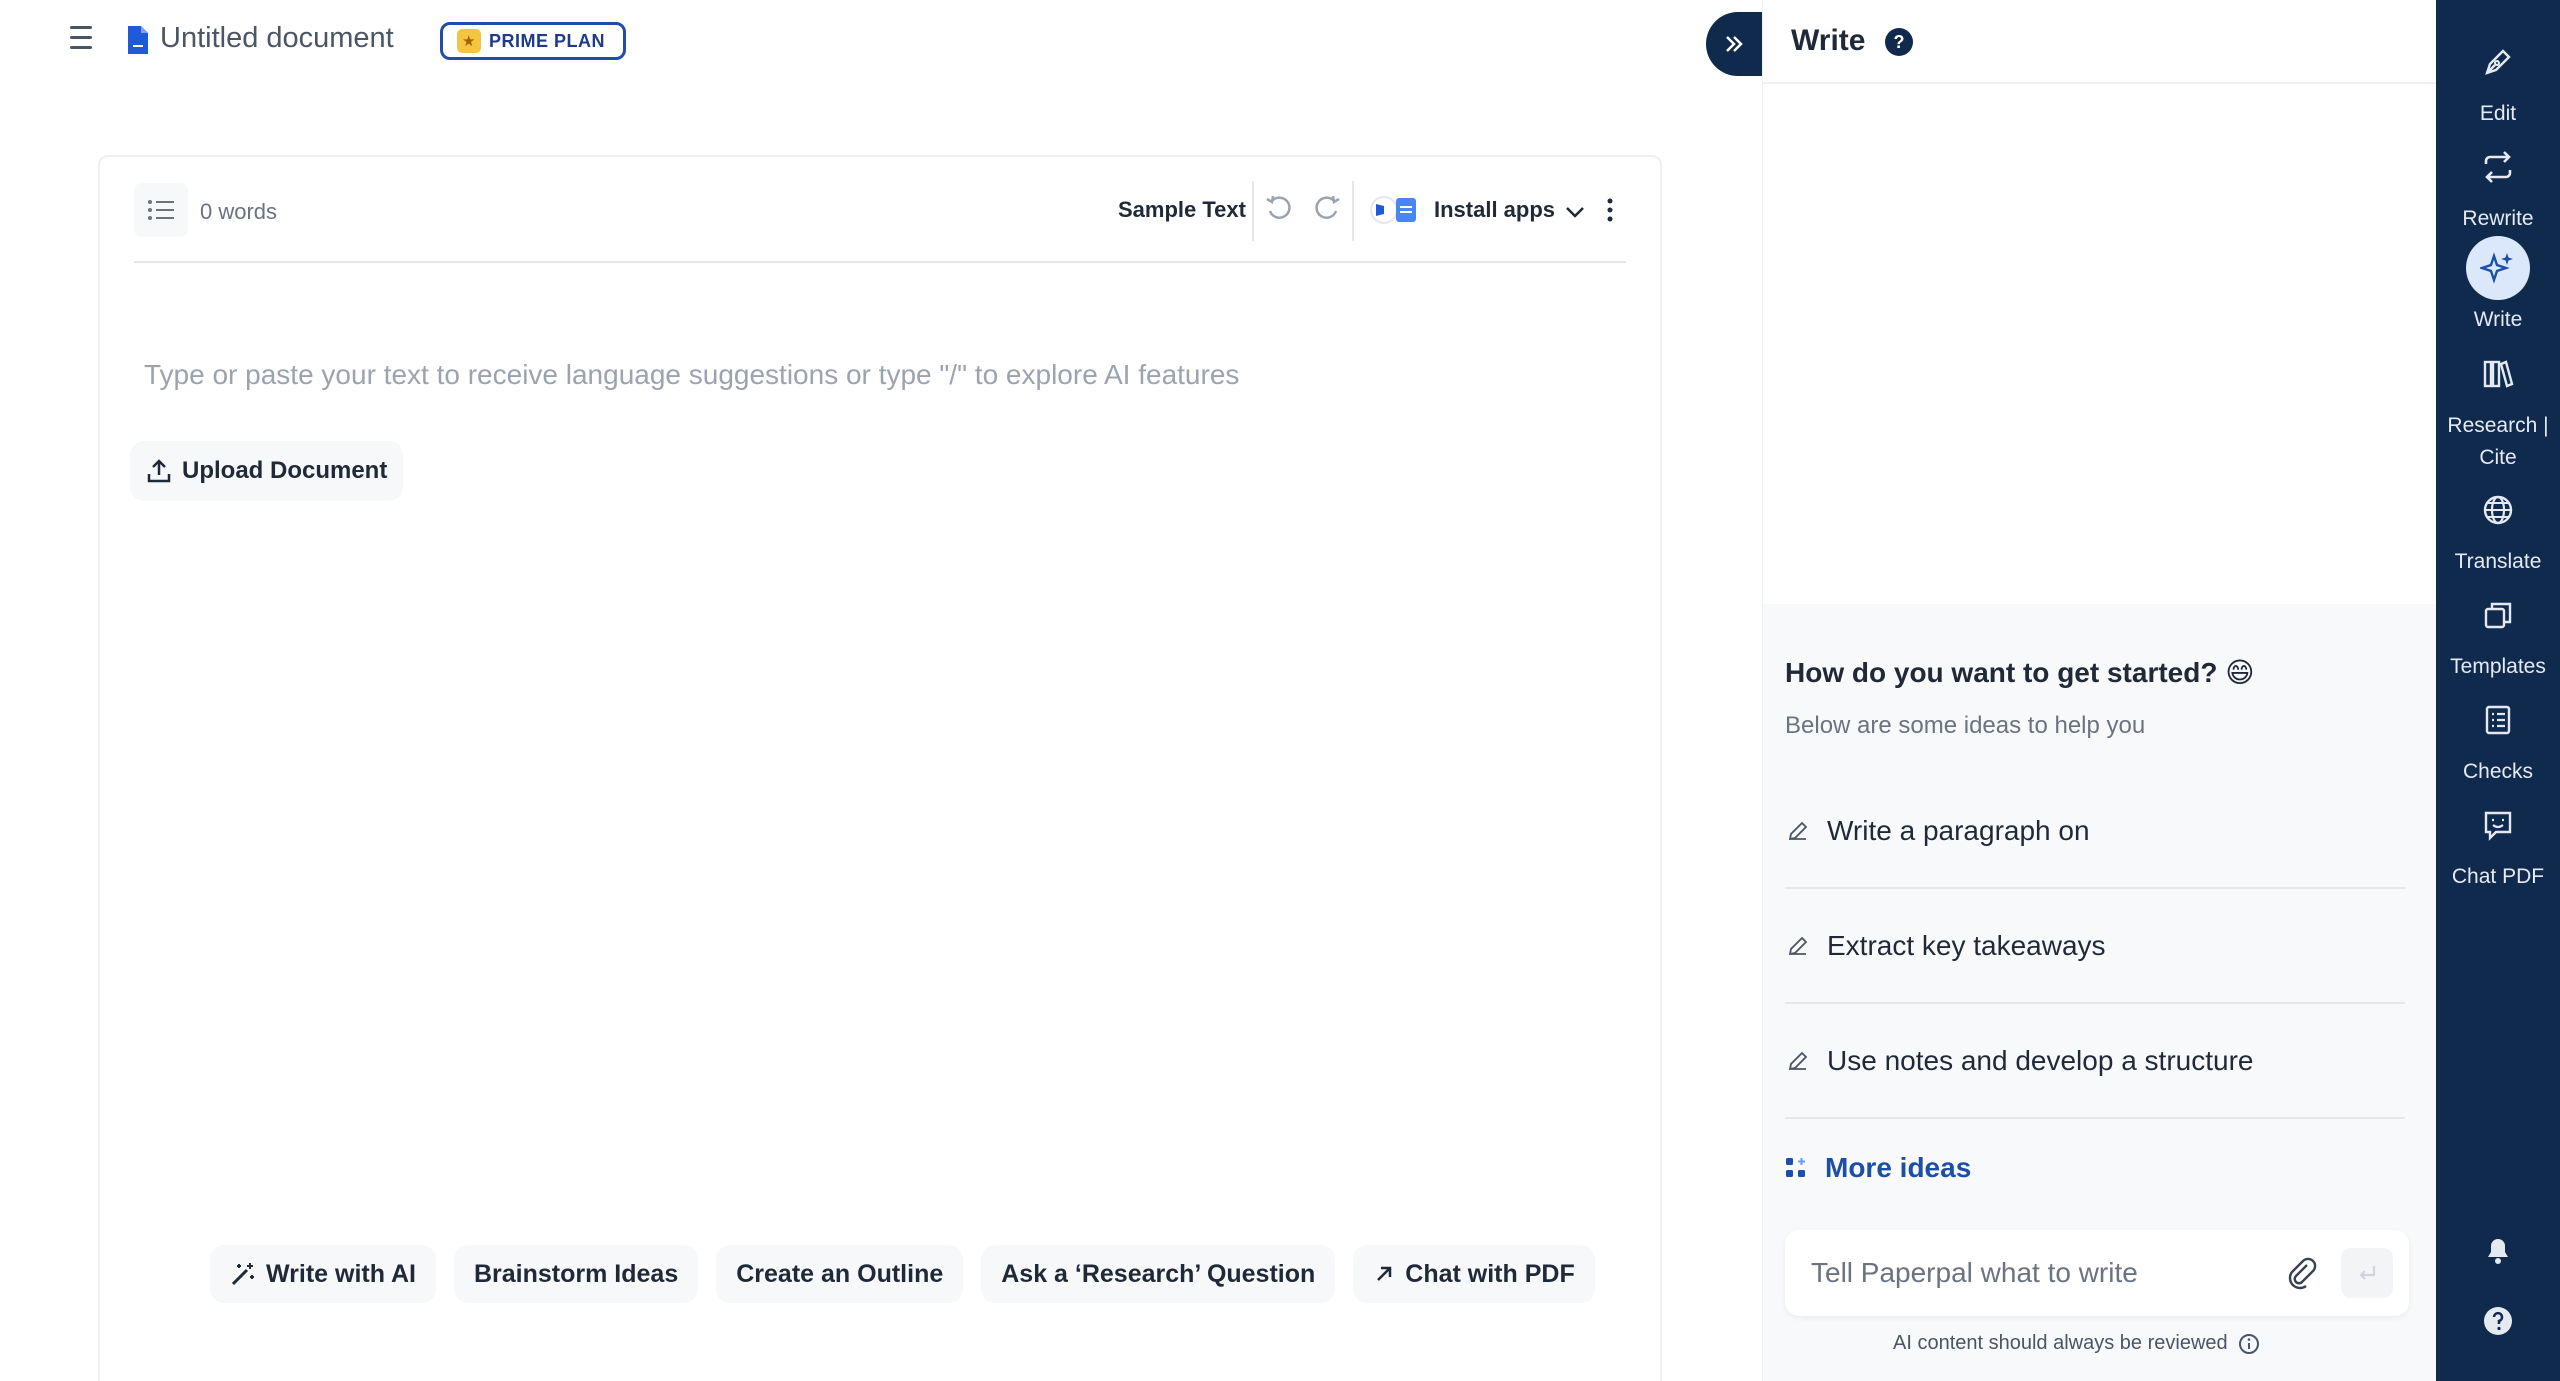 This screenshot has width=2560, height=1381. What do you see at coordinates (242, 1274) in the screenshot?
I see `magic-wand-icon` at bounding box center [242, 1274].